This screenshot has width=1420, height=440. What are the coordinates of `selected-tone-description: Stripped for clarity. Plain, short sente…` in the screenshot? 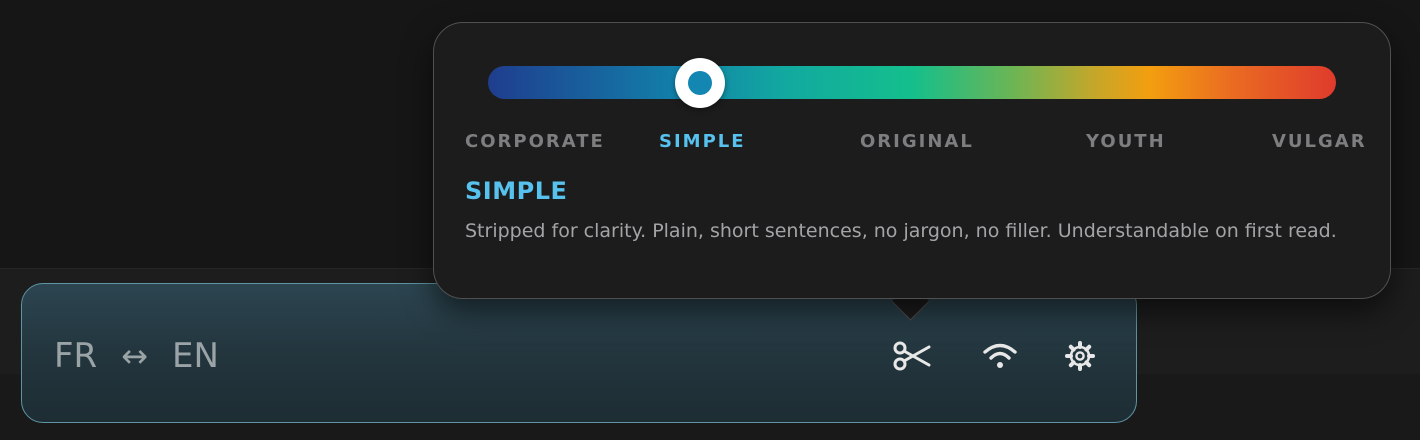 It's located at (901, 231).